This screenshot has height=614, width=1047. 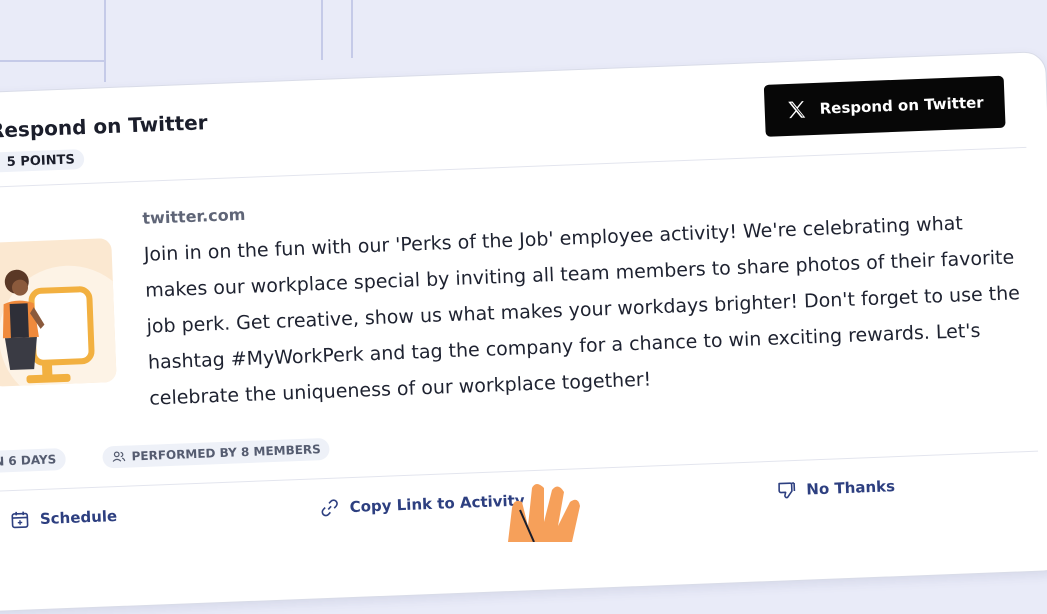 What do you see at coordinates (58, 312) in the screenshot?
I see `activity-illustration` at bounding box center [58, 312].